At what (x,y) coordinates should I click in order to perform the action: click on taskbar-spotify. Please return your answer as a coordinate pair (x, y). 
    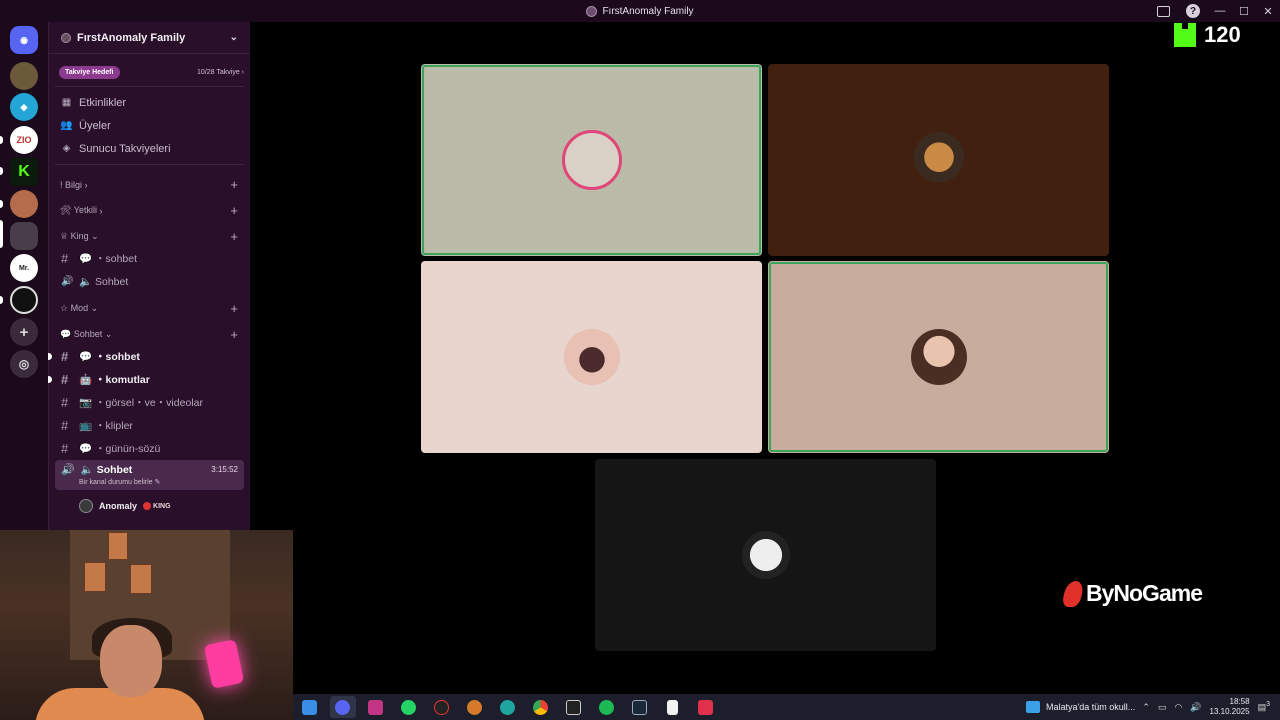
    Looking at the image, I should click on (607, 707).